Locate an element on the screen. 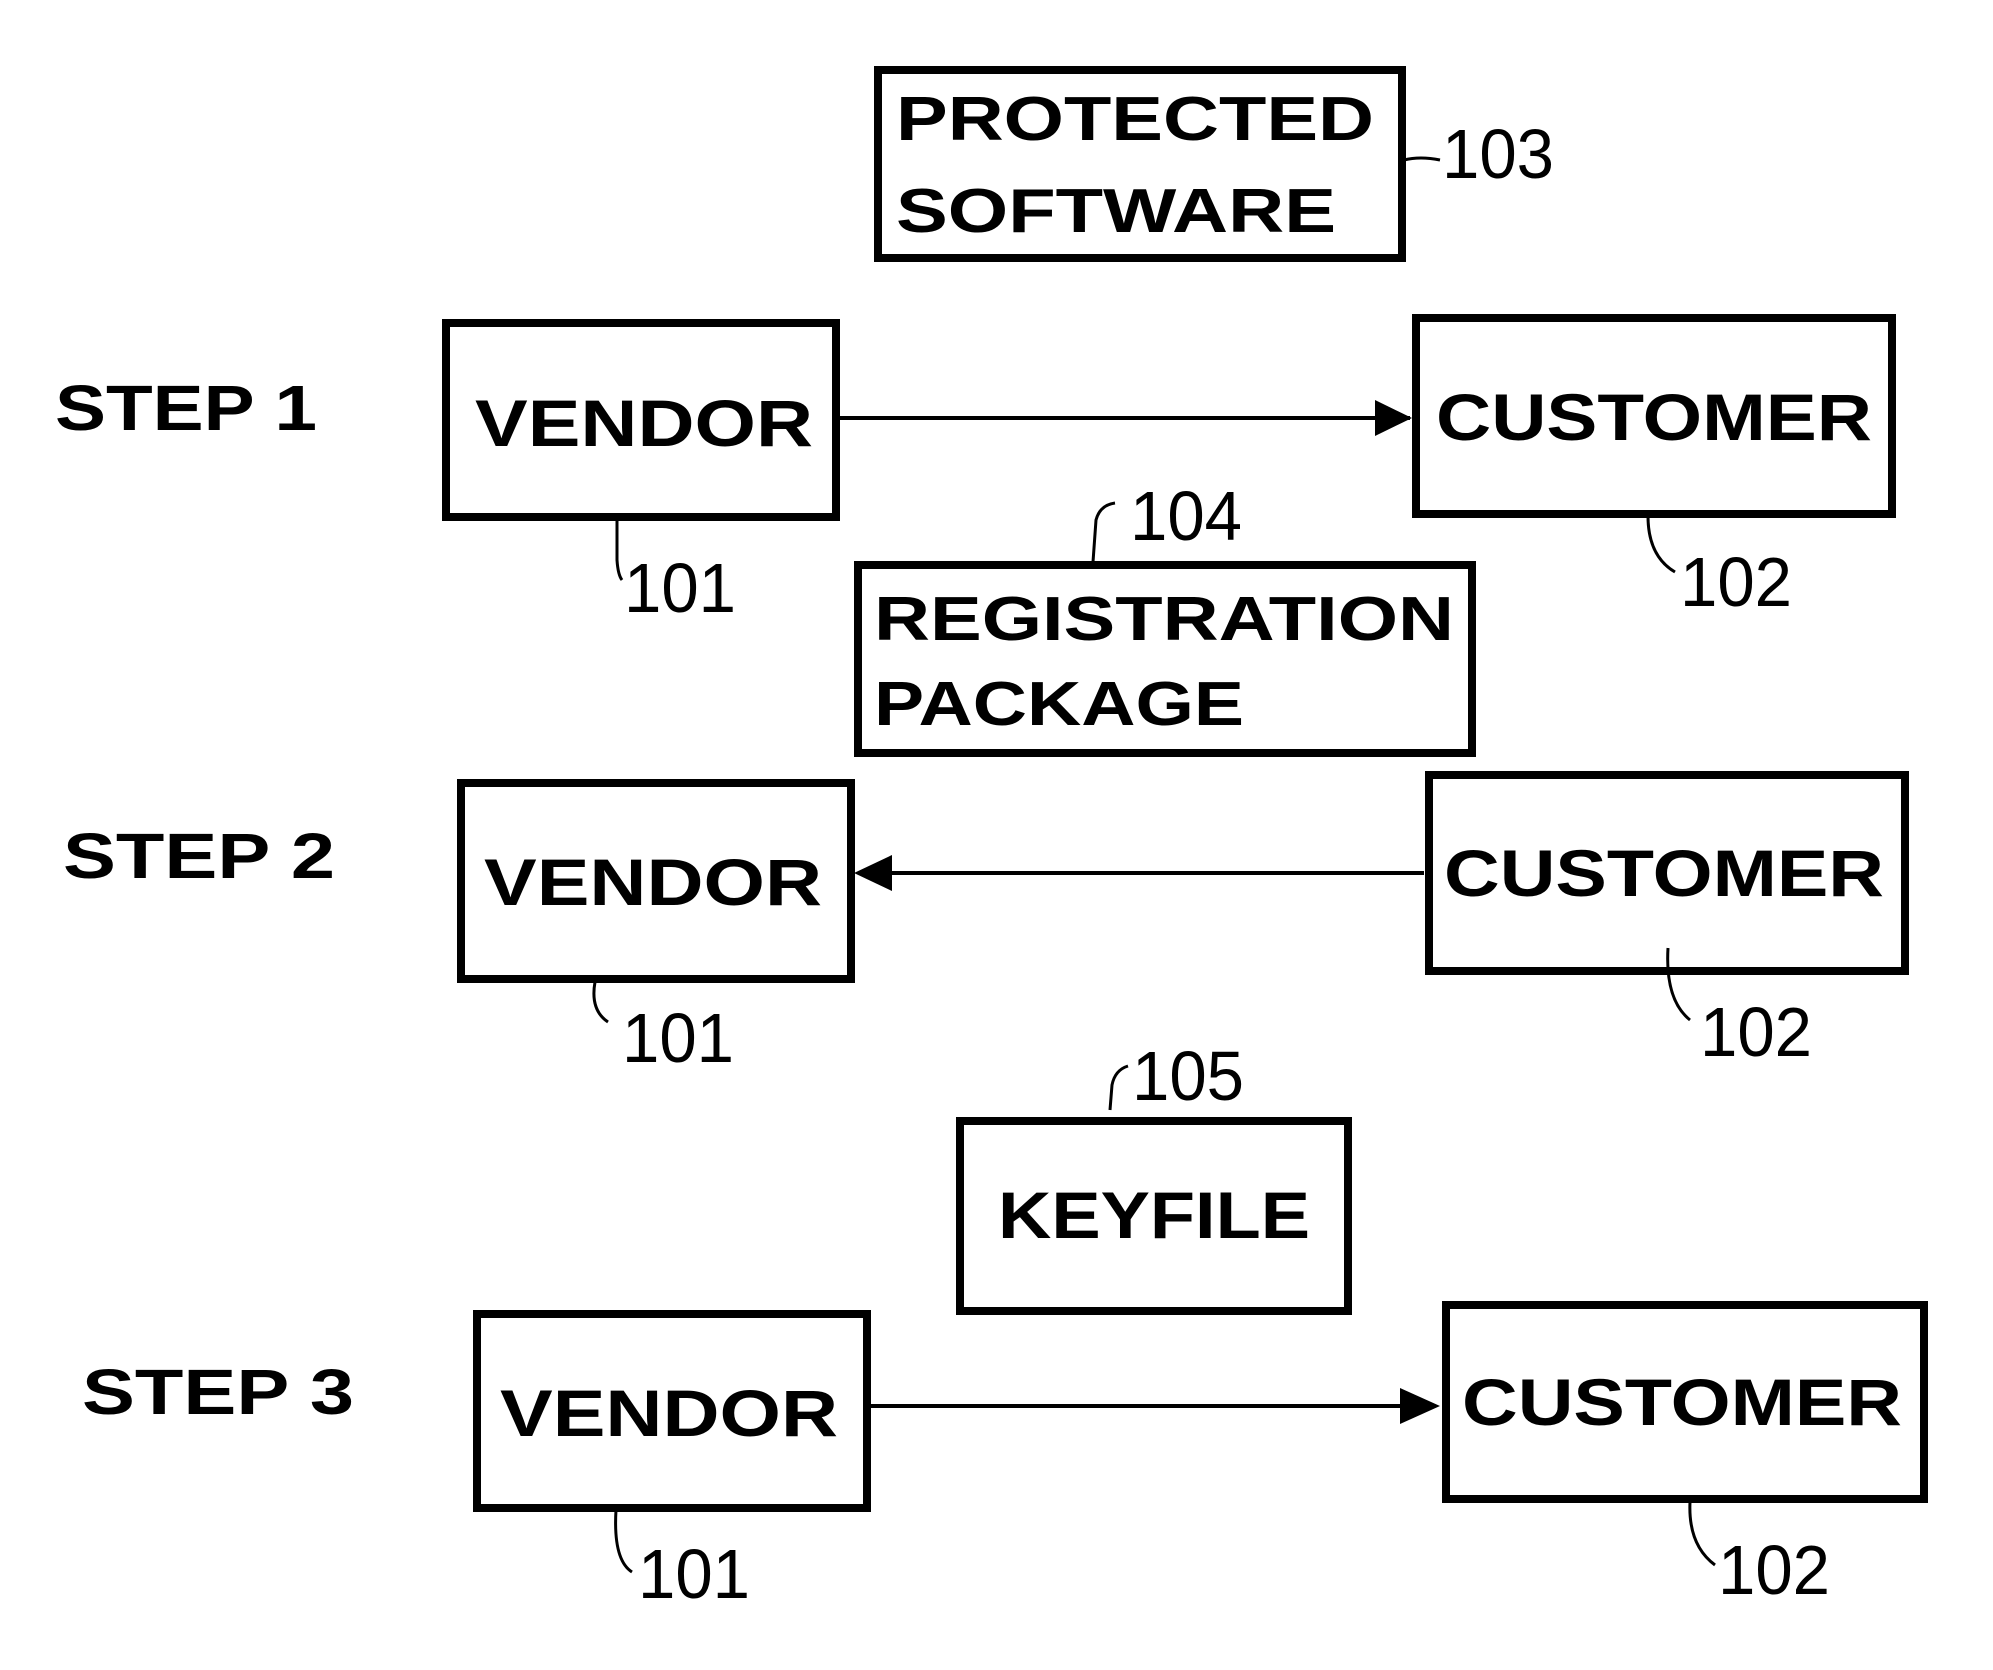  ref-104-label: 104 is located at coordinates (1186, 516).